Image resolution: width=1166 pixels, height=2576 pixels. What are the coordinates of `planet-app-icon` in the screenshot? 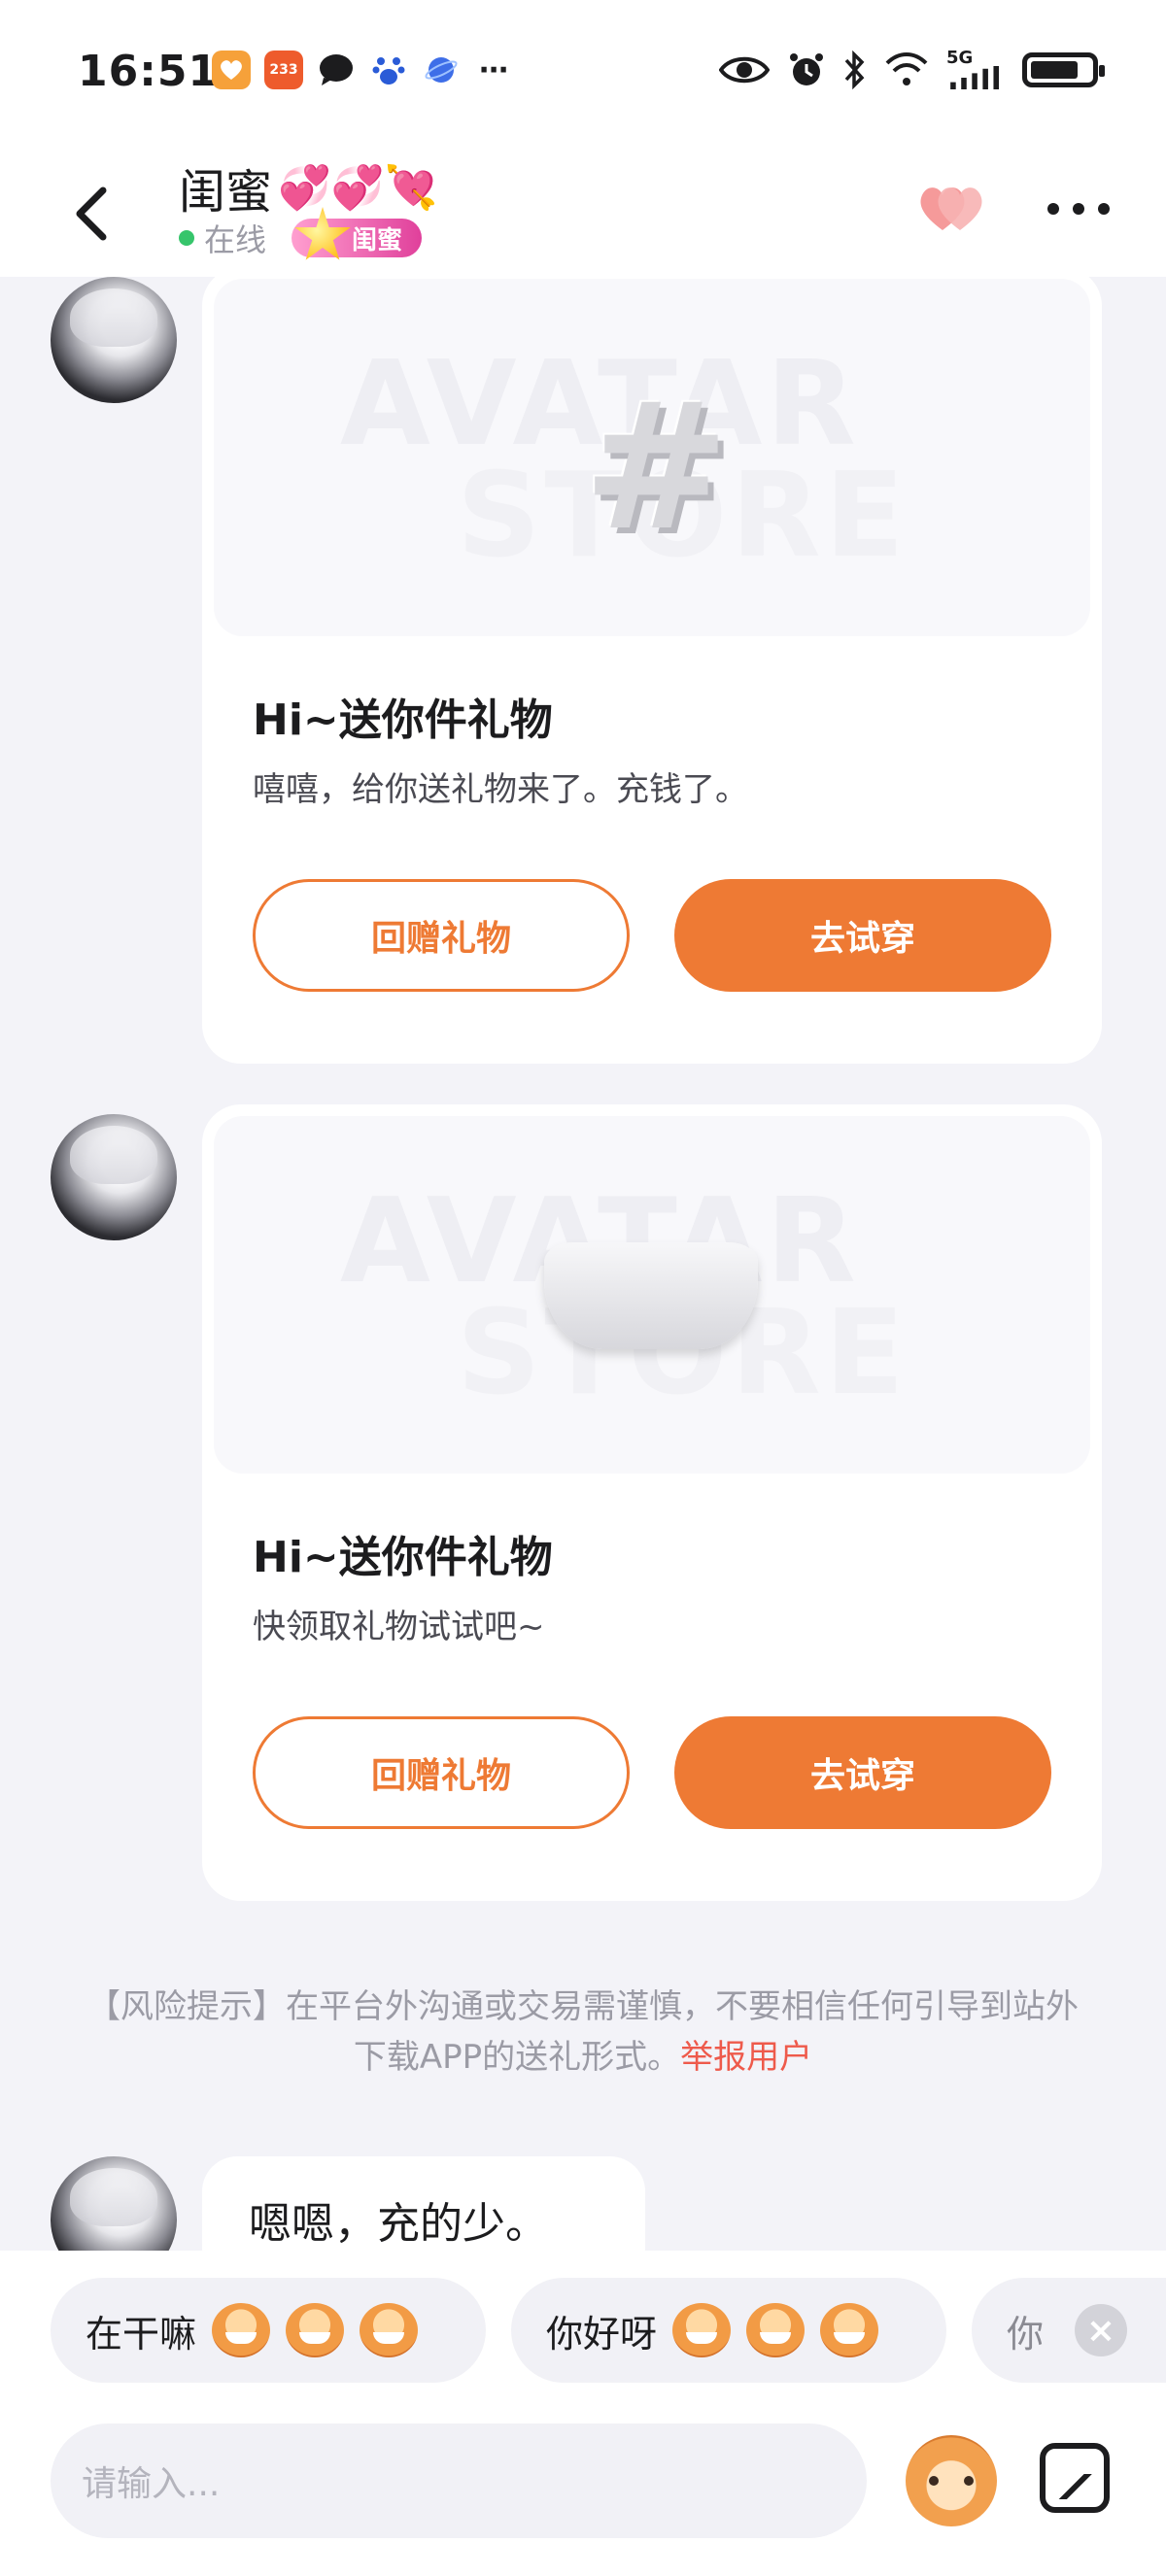 It's located at (441, 70).